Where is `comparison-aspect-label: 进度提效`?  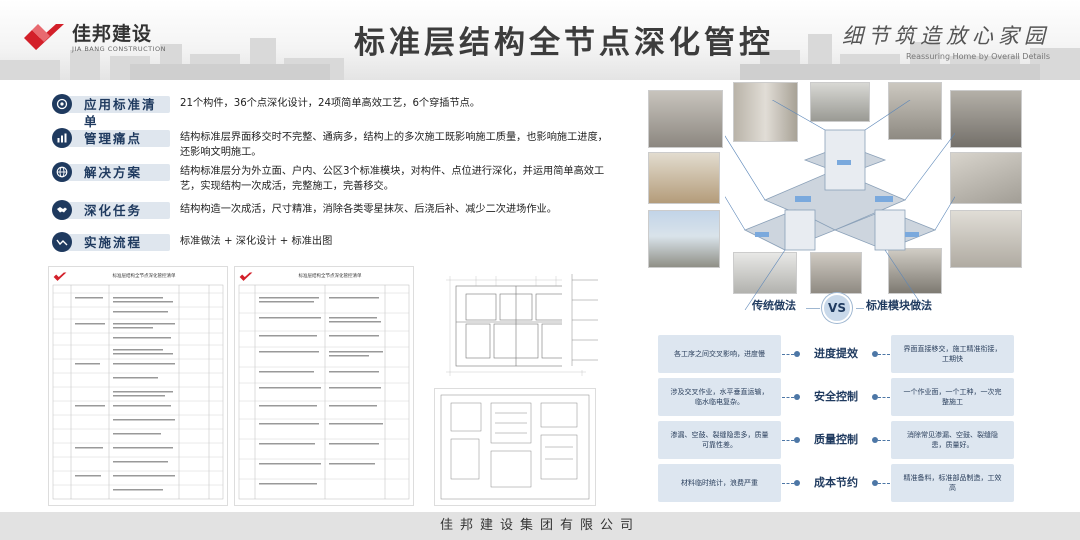
comparison-aspect-label: 进度提效 is located at coordinates (836, 353).